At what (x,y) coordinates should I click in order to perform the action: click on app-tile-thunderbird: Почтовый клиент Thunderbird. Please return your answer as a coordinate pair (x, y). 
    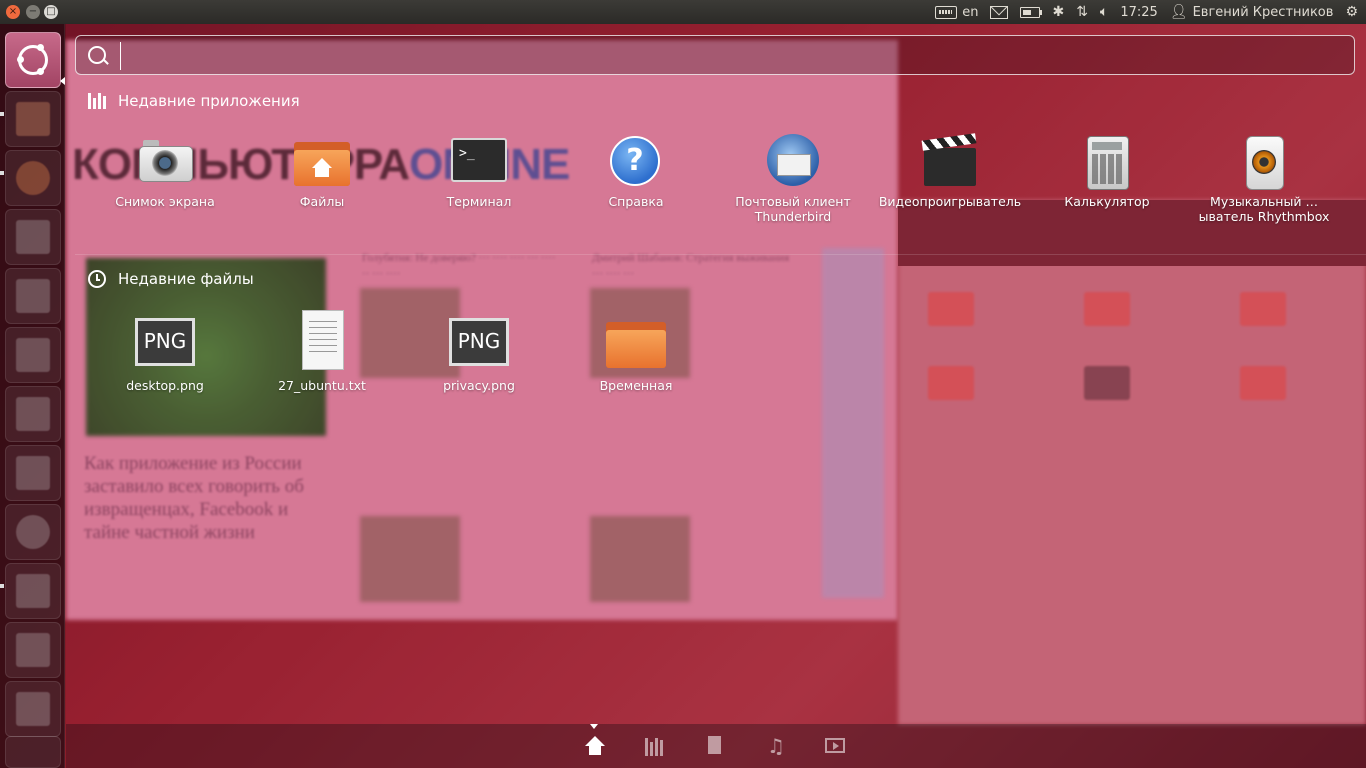
    Looking at the image, I should click on (793, 179).